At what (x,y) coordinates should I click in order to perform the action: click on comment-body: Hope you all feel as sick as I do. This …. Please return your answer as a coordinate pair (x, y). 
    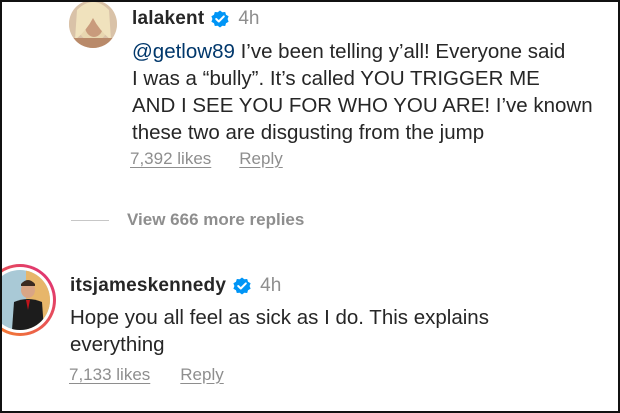
    Looking at the image, I should click on (340, 331).